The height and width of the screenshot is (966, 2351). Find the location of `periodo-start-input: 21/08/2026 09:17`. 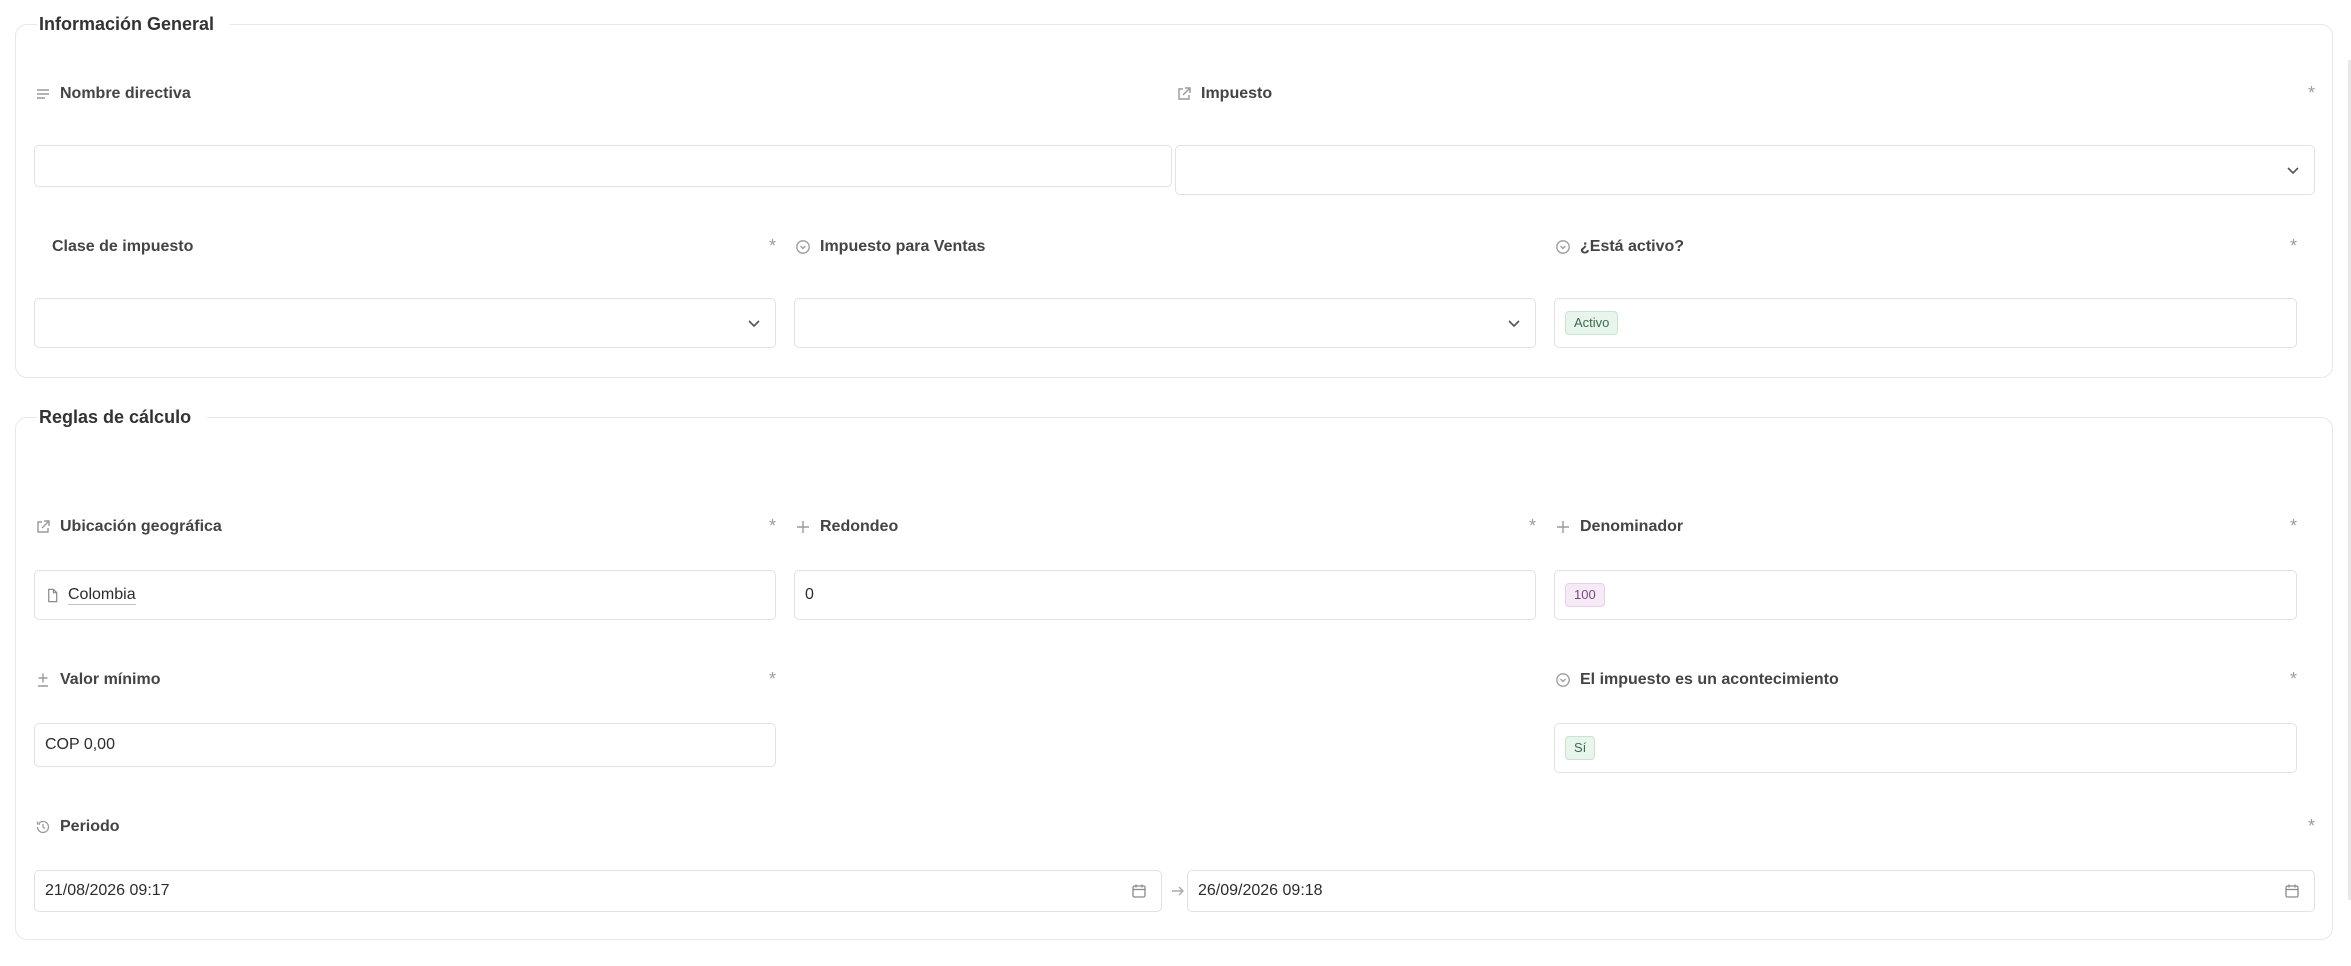

periodo-start-input: 21/08/2026 09:17 is located at coordinates (598, 891).